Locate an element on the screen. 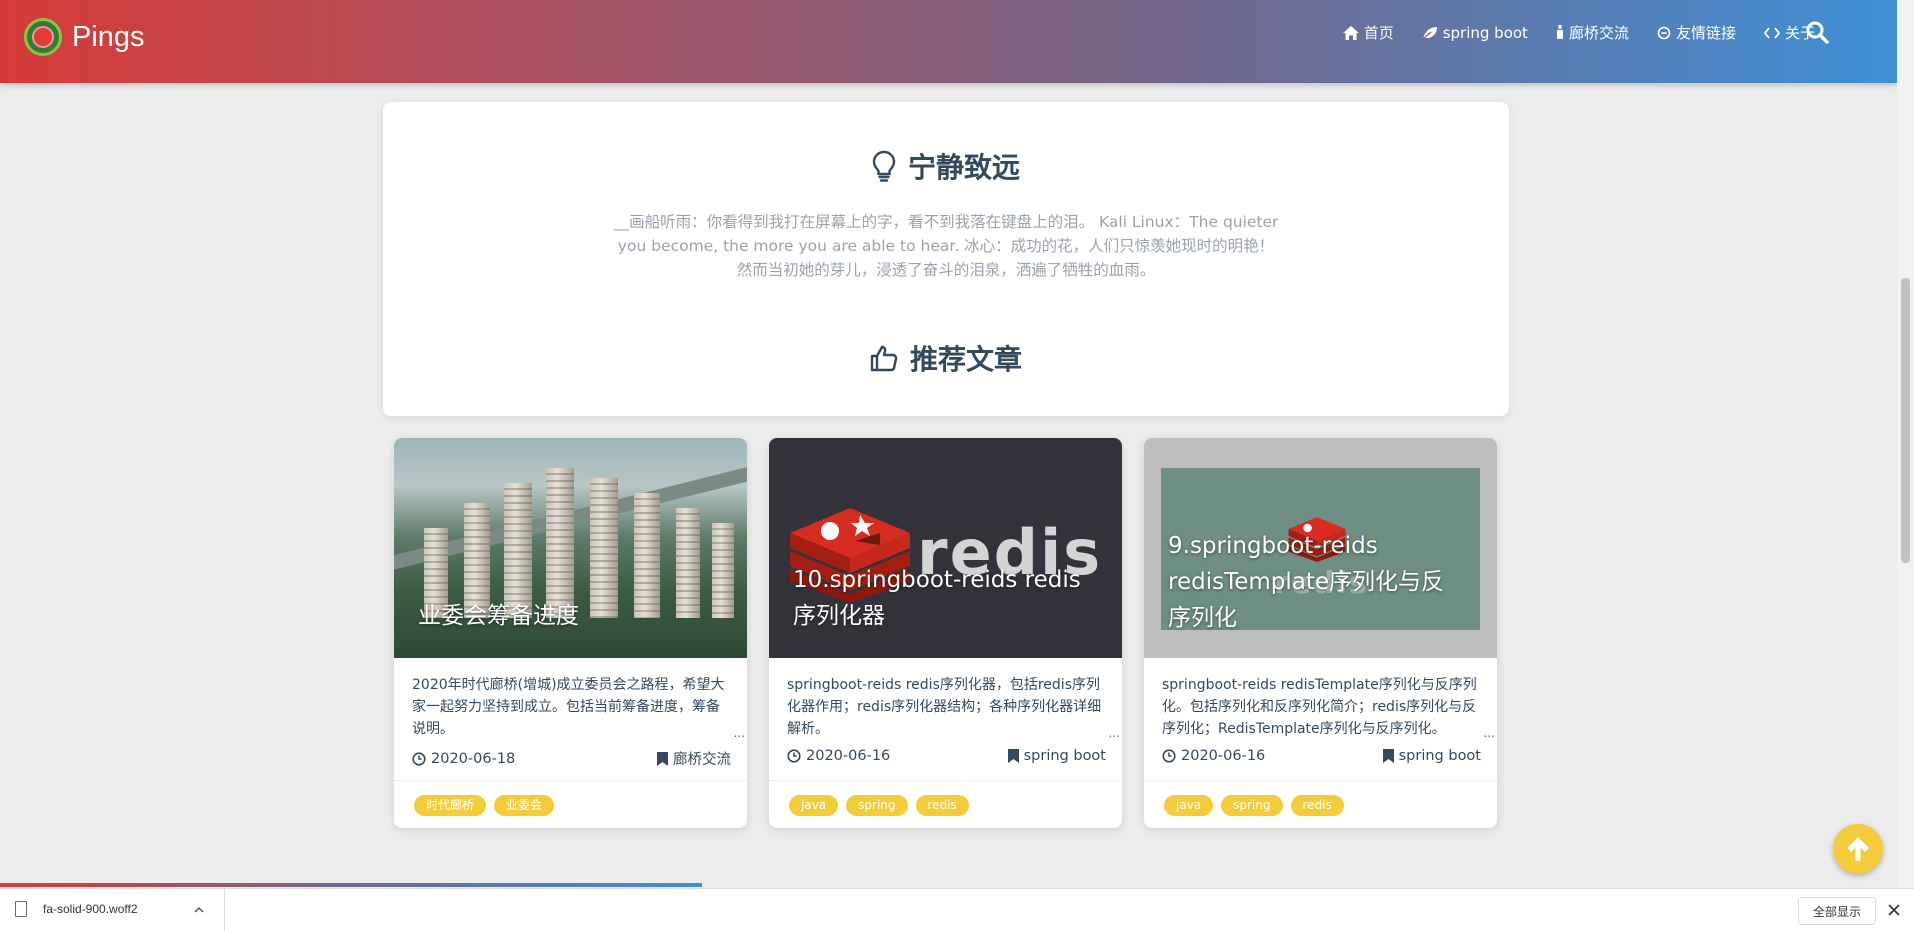 This screenshot has width=1914, height=931. tag-chip: 业委会 is located at coordinates (524, 805).